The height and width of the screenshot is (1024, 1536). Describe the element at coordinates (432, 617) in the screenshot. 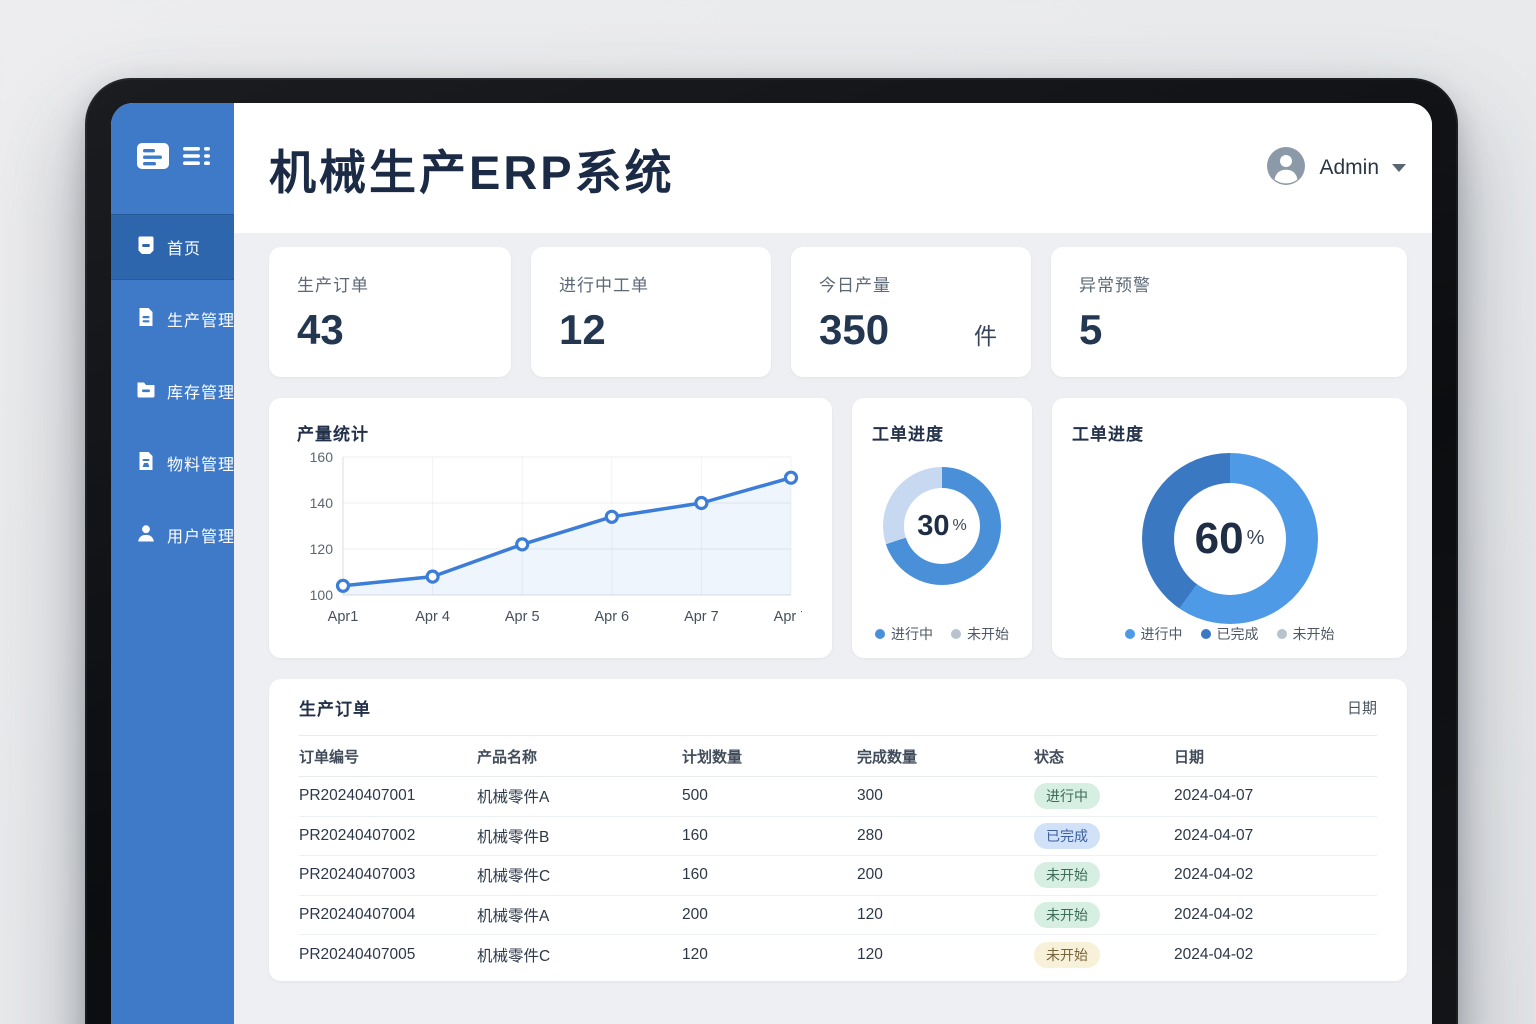

I see `svg-text: Apr 4` at that location.